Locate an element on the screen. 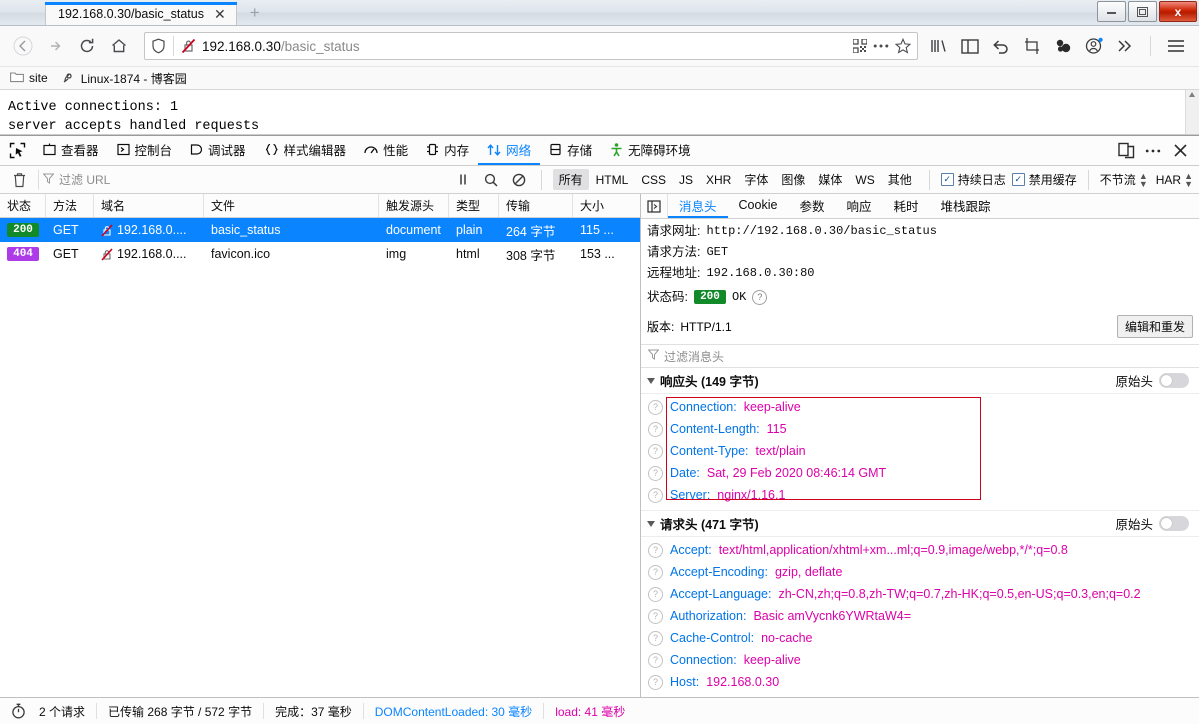 Image resolution: width=1199 pixels, height=724 pixels. response-headers-section-title: 响应头 (149 字节) 原始头 is located at coordinates (920, 381).